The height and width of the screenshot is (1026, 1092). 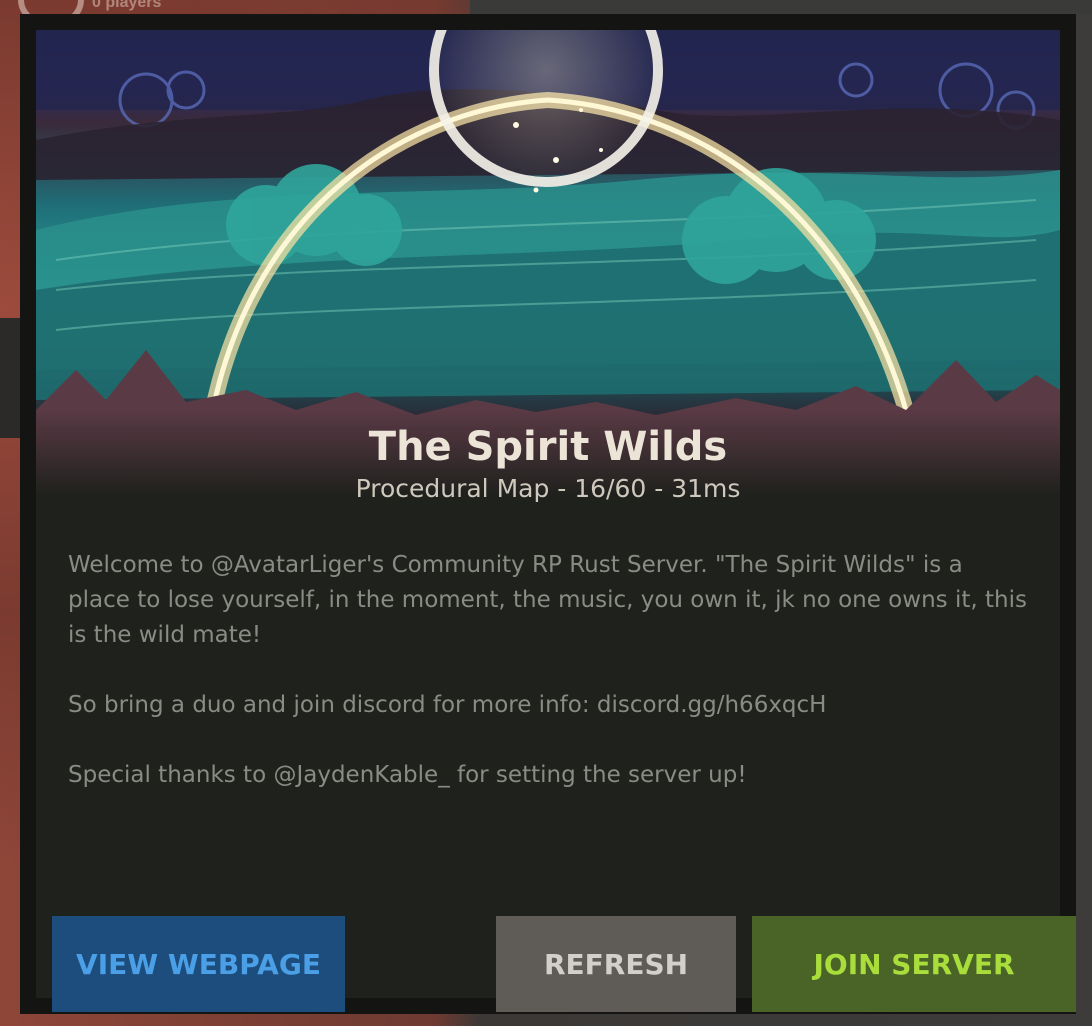 I want to click on view-webpage-button: VIEW WEBPAGE, so click(x=198, y=964).